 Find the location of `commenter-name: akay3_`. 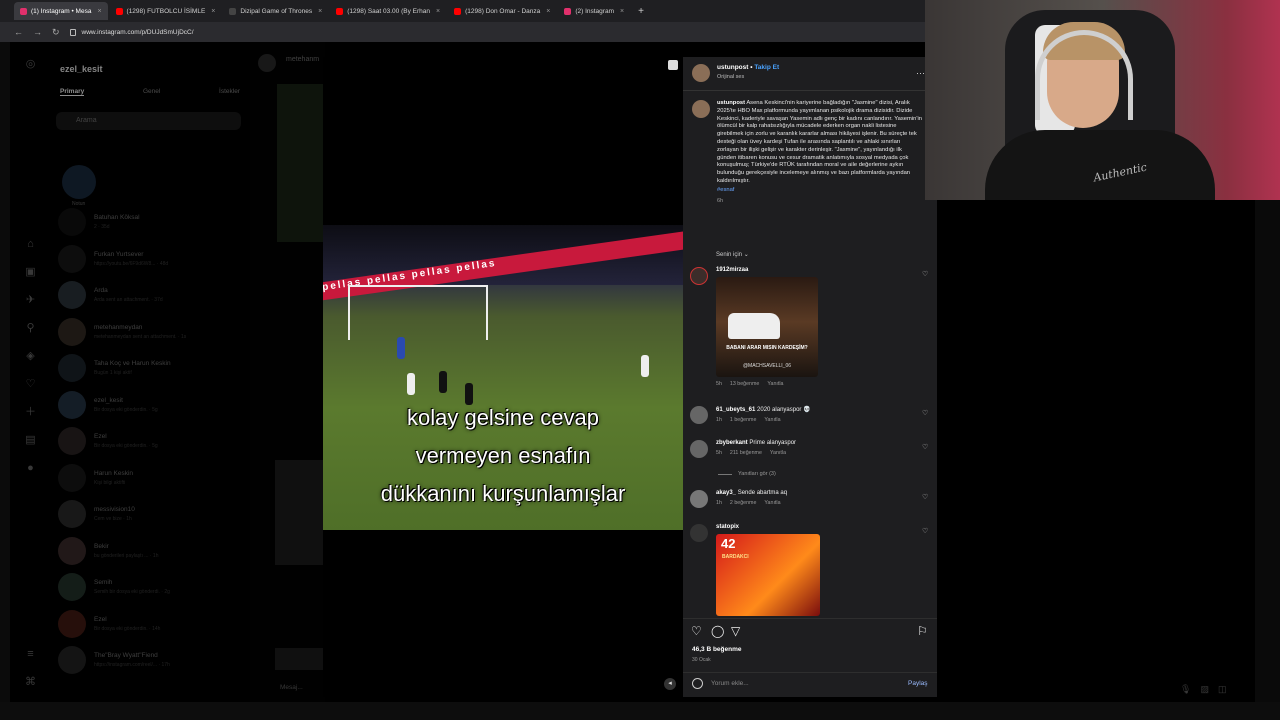

commenter-name: akay3_ is located at coordinates (726, 493).